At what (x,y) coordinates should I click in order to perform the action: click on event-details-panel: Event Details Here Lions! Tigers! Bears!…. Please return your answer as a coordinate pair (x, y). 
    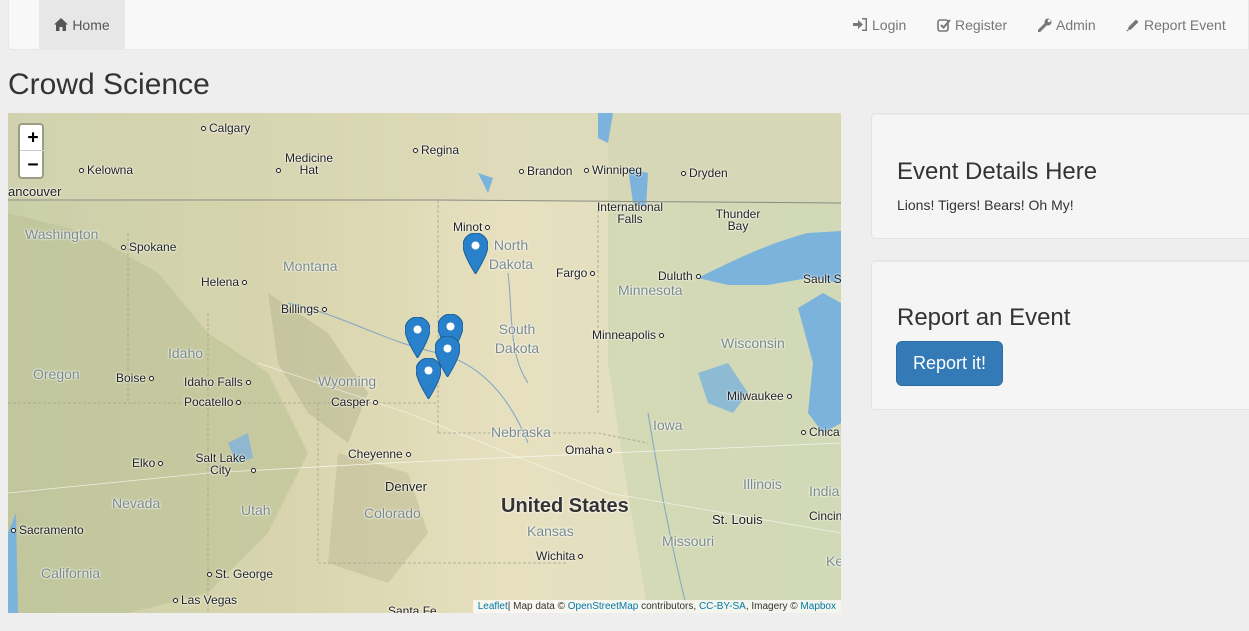
    Looking at the image, I should click on (1060, 176).